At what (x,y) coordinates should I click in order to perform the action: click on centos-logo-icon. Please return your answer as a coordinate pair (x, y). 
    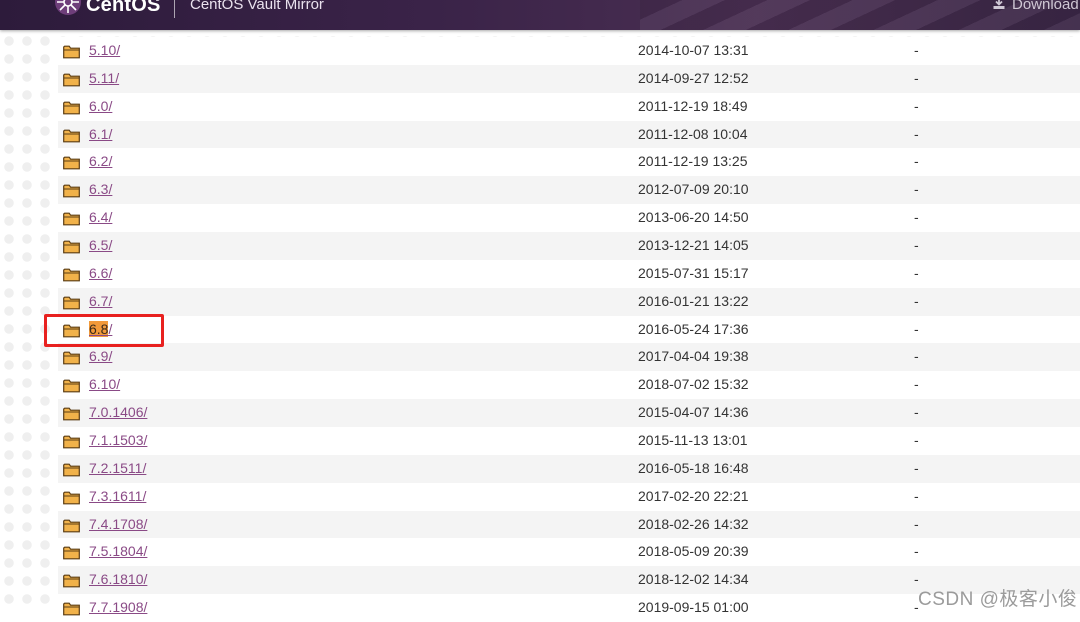
    Looking at the image, I should click on (68, 8).